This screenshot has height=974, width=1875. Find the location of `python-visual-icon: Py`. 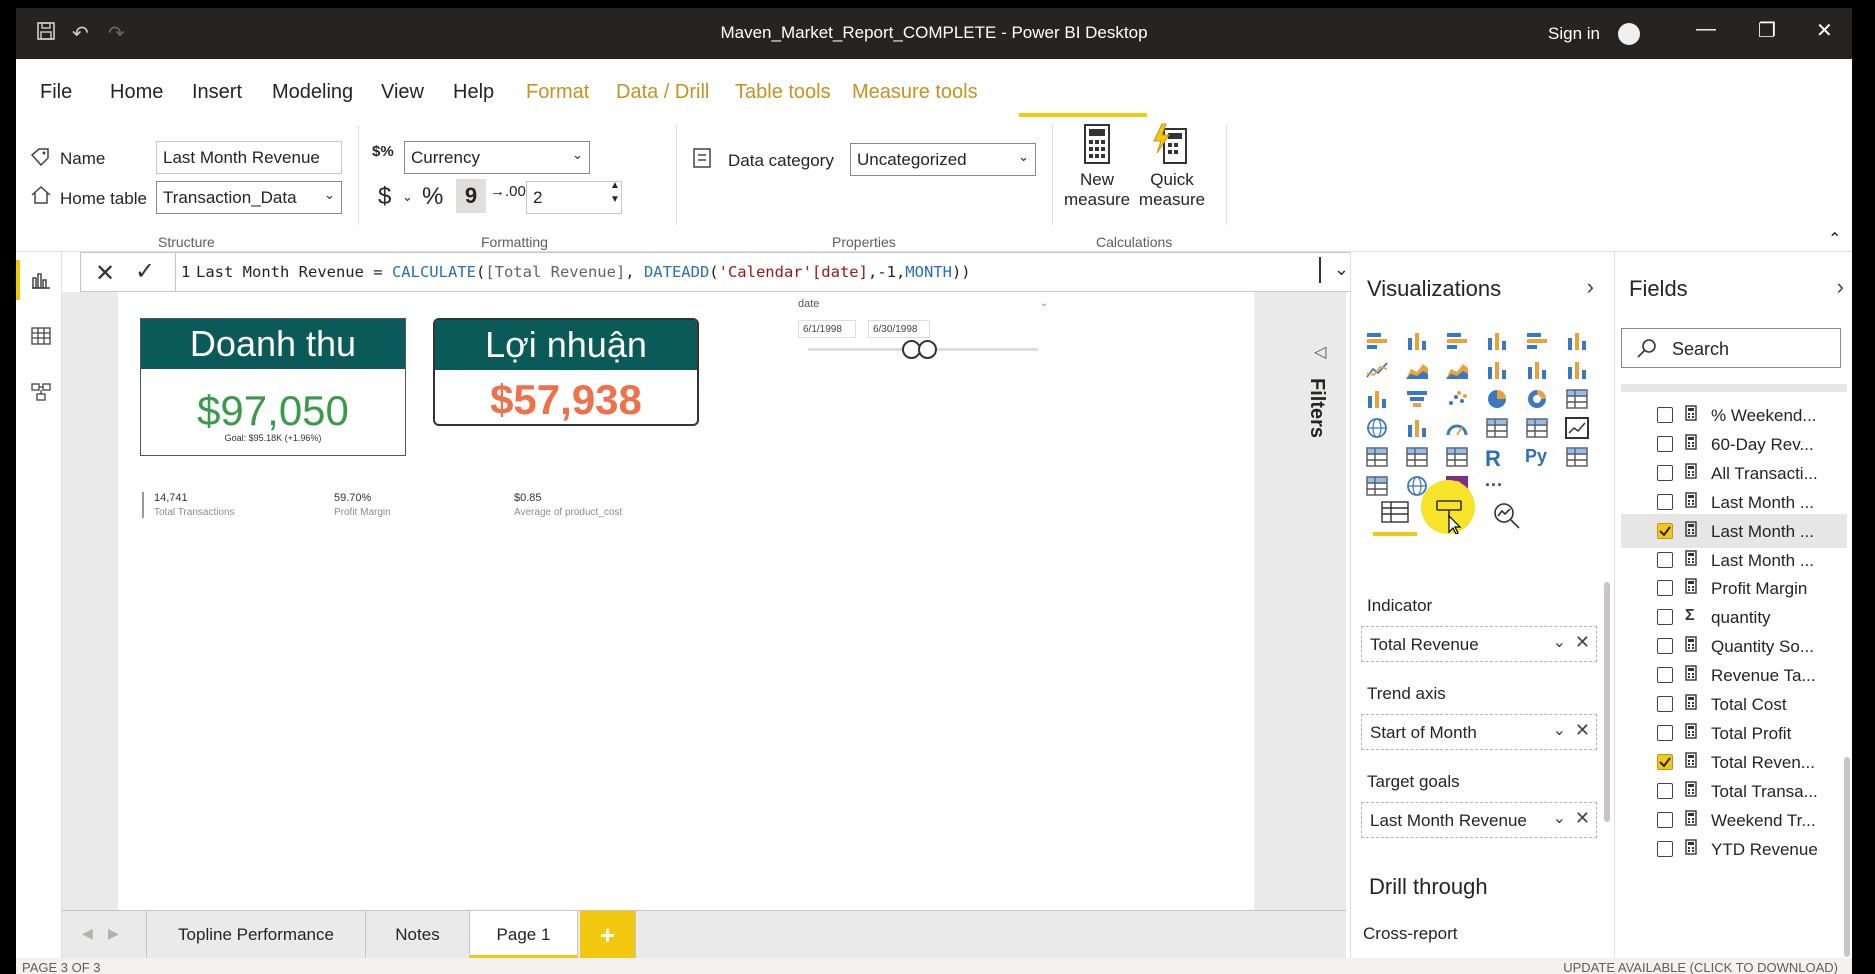

python-visual-icon: Py is located at coordinates (1537, 457).